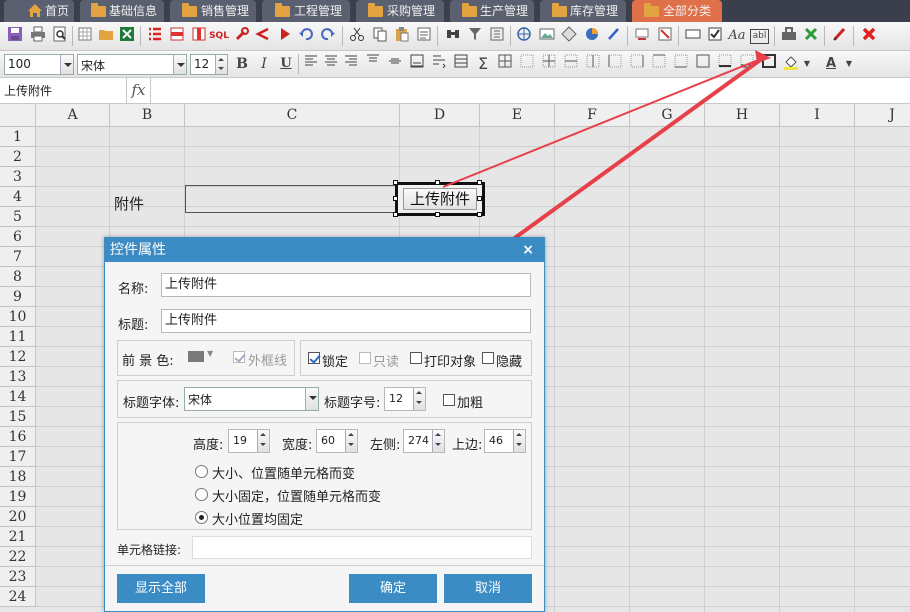  Describe the element at coordinates (592, 36) in the screenshot. I see `pie-chart-icon` at that location.